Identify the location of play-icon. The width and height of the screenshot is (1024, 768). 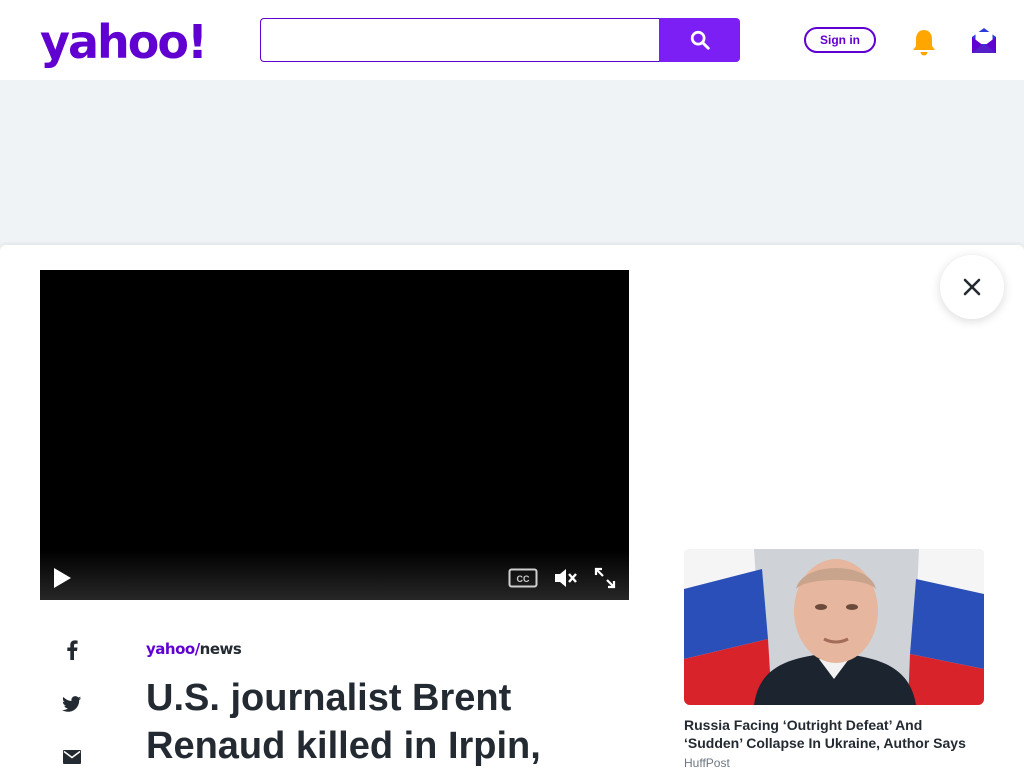
(62, 578).